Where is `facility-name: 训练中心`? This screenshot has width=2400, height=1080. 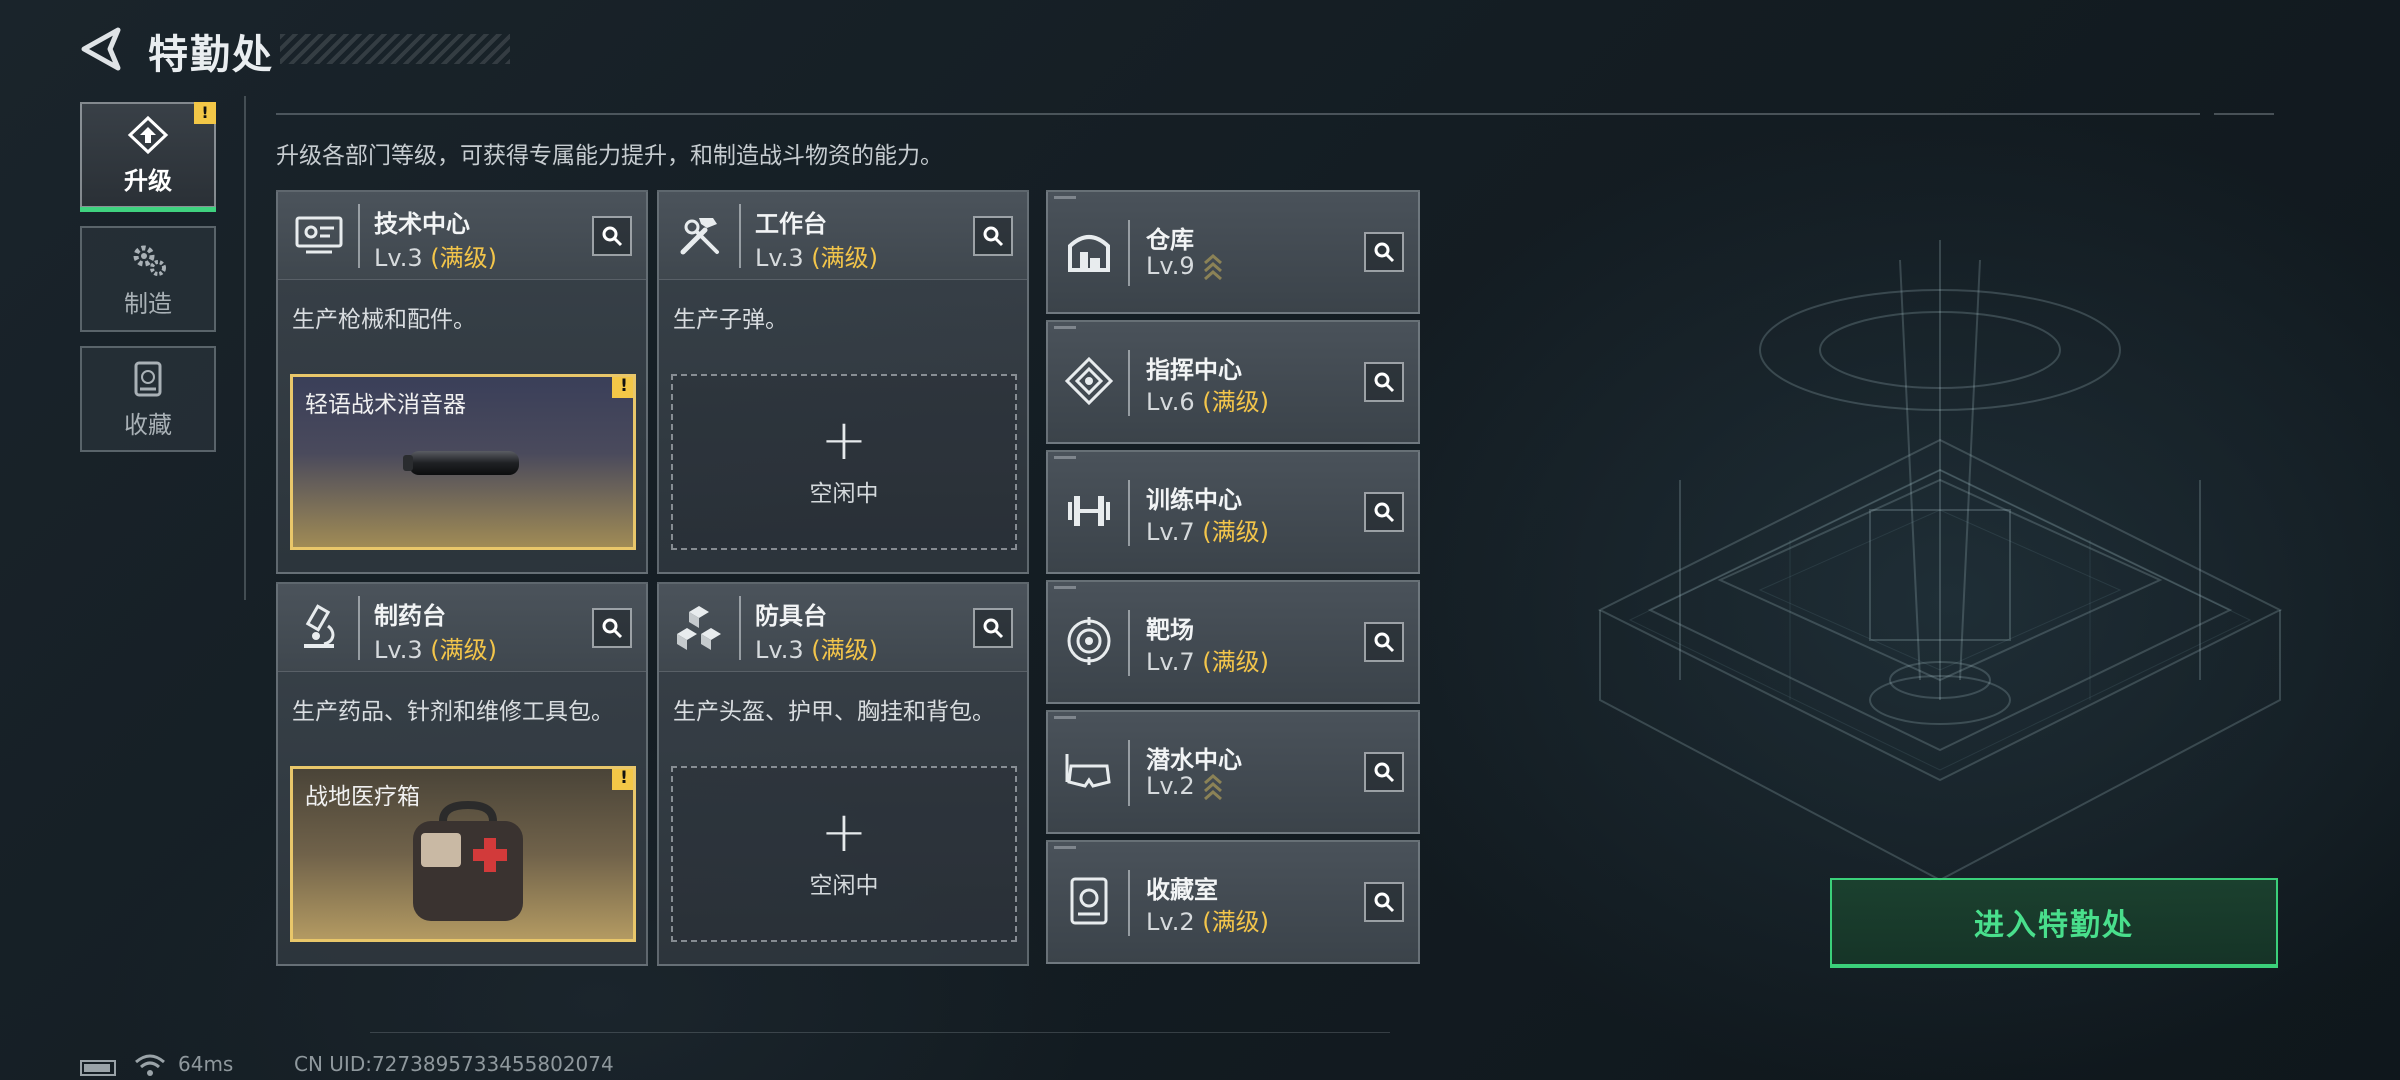
facility-name: 训练中心 is located at coordinates (1194, 500).